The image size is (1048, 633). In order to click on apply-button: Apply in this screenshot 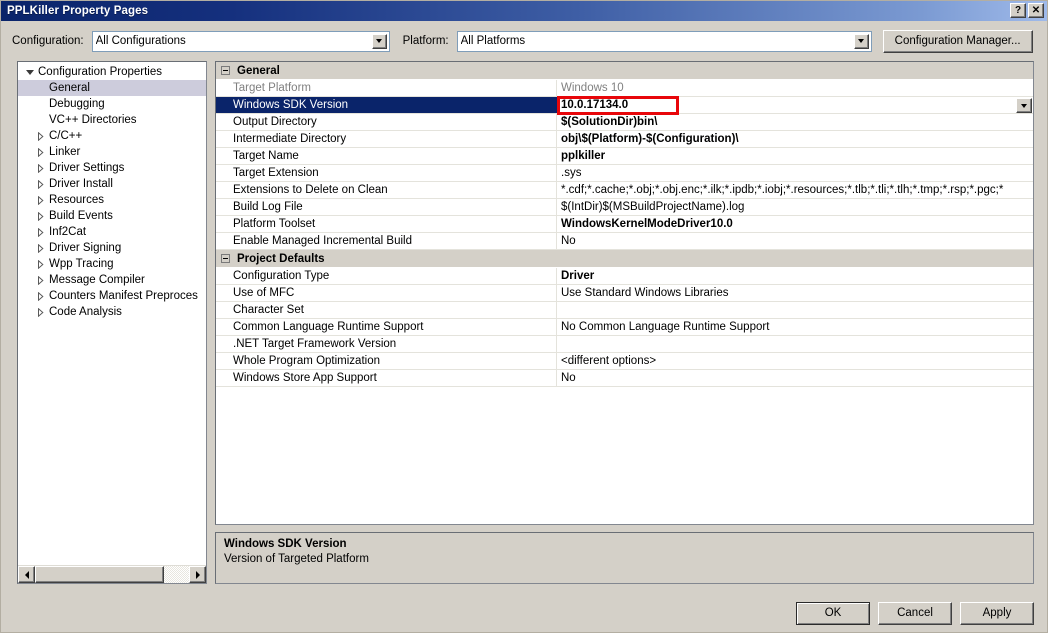, I will do `click(997, 613)`.